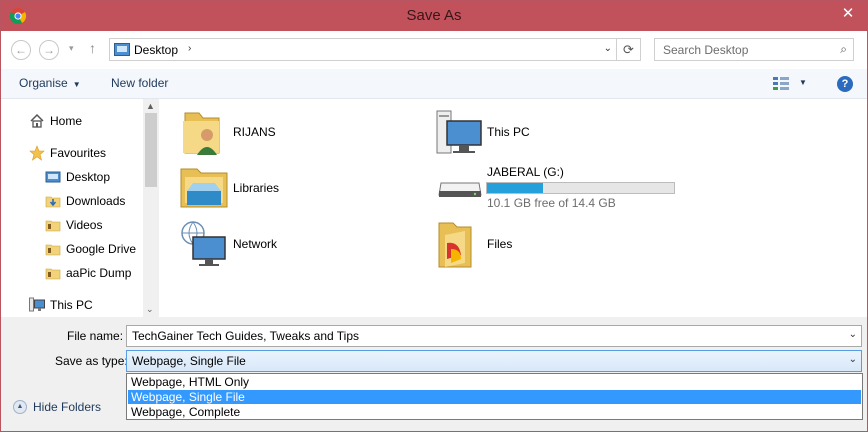  I want to click on sidebar-item-label: Desktop, so click(88, 177).